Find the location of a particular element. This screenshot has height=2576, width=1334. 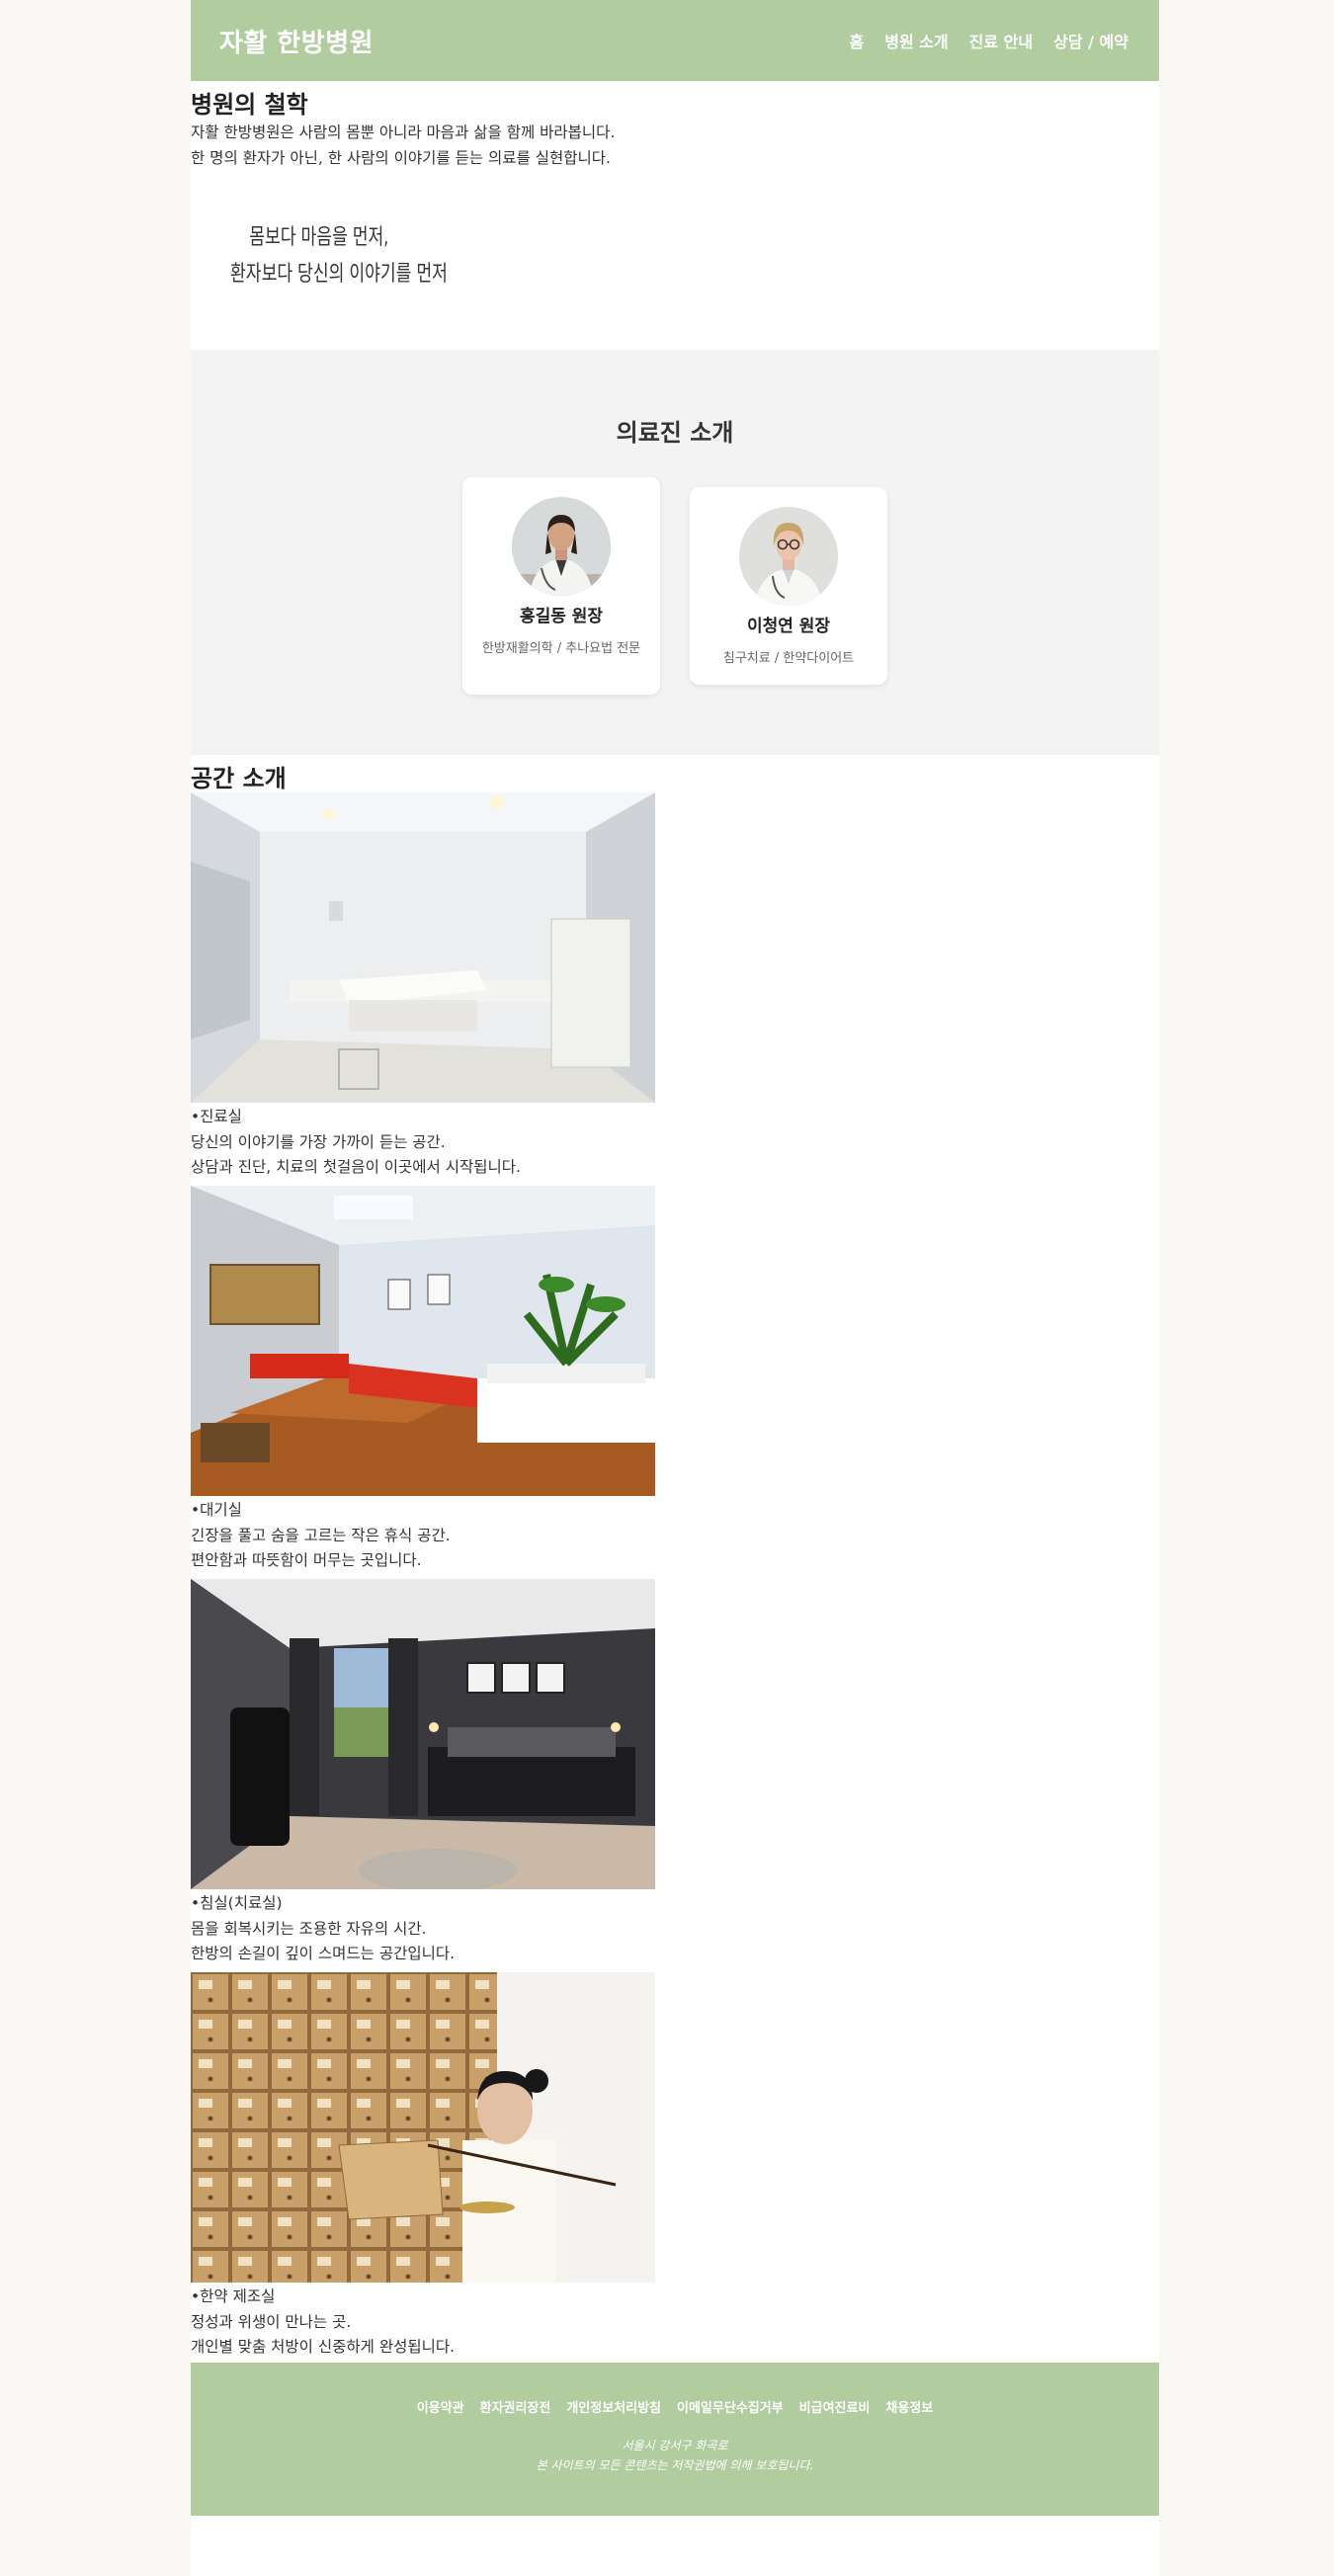

quote-line2: 환자보다 당신의 이야기를 먼저 is located at coordinates (339, 274).